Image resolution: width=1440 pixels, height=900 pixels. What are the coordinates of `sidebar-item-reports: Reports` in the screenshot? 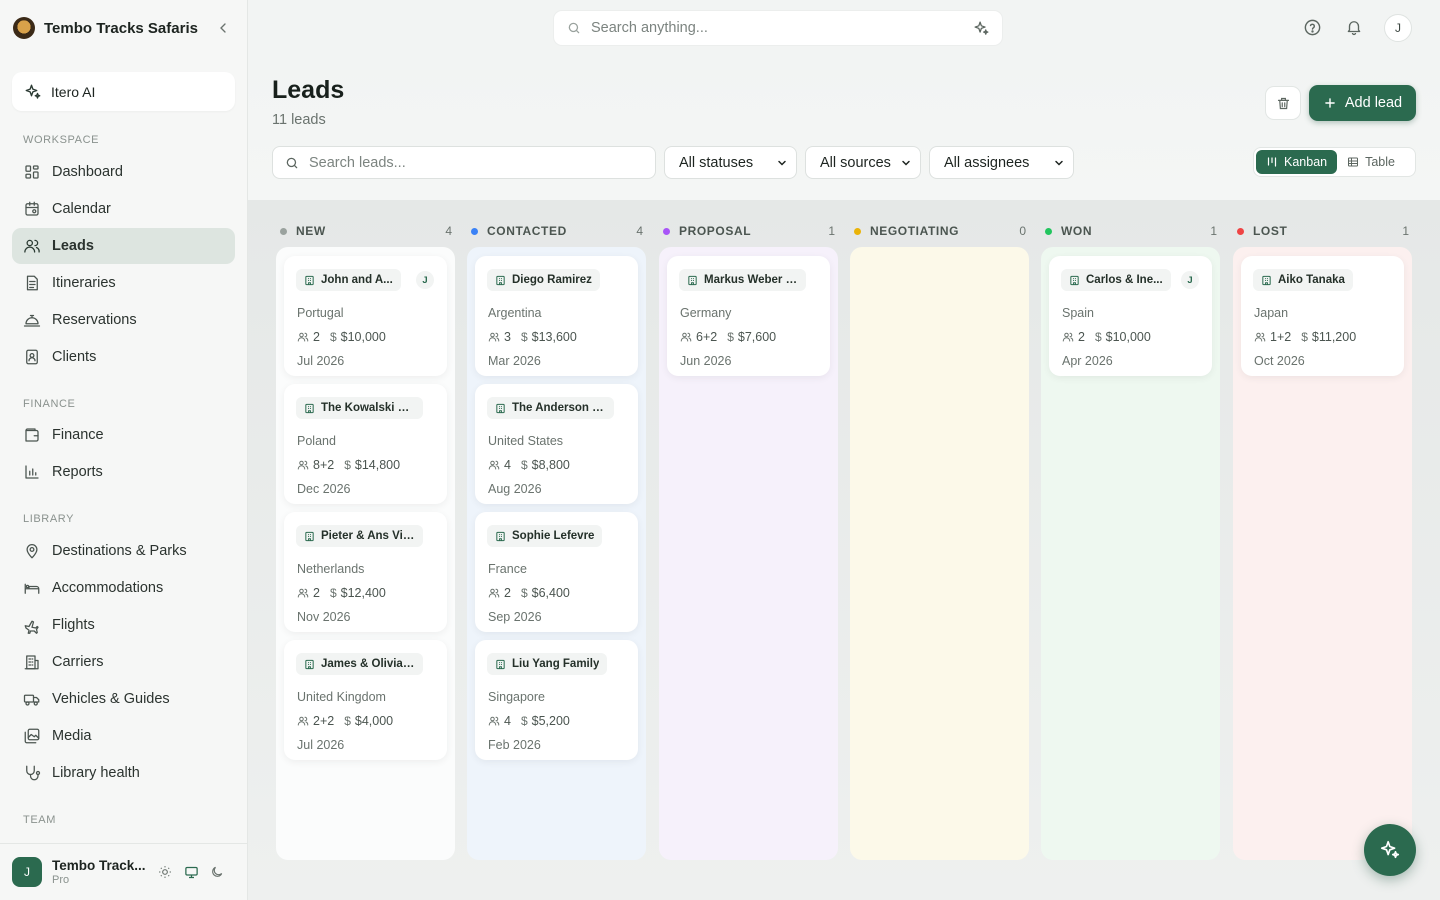 It's located at (123, 472).